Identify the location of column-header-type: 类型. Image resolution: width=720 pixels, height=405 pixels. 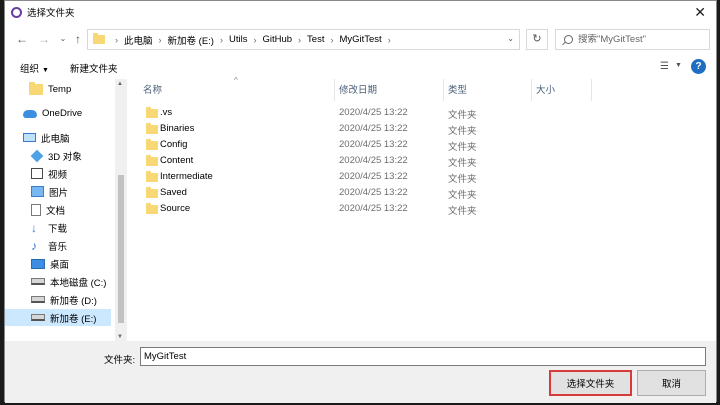
(487, 90).